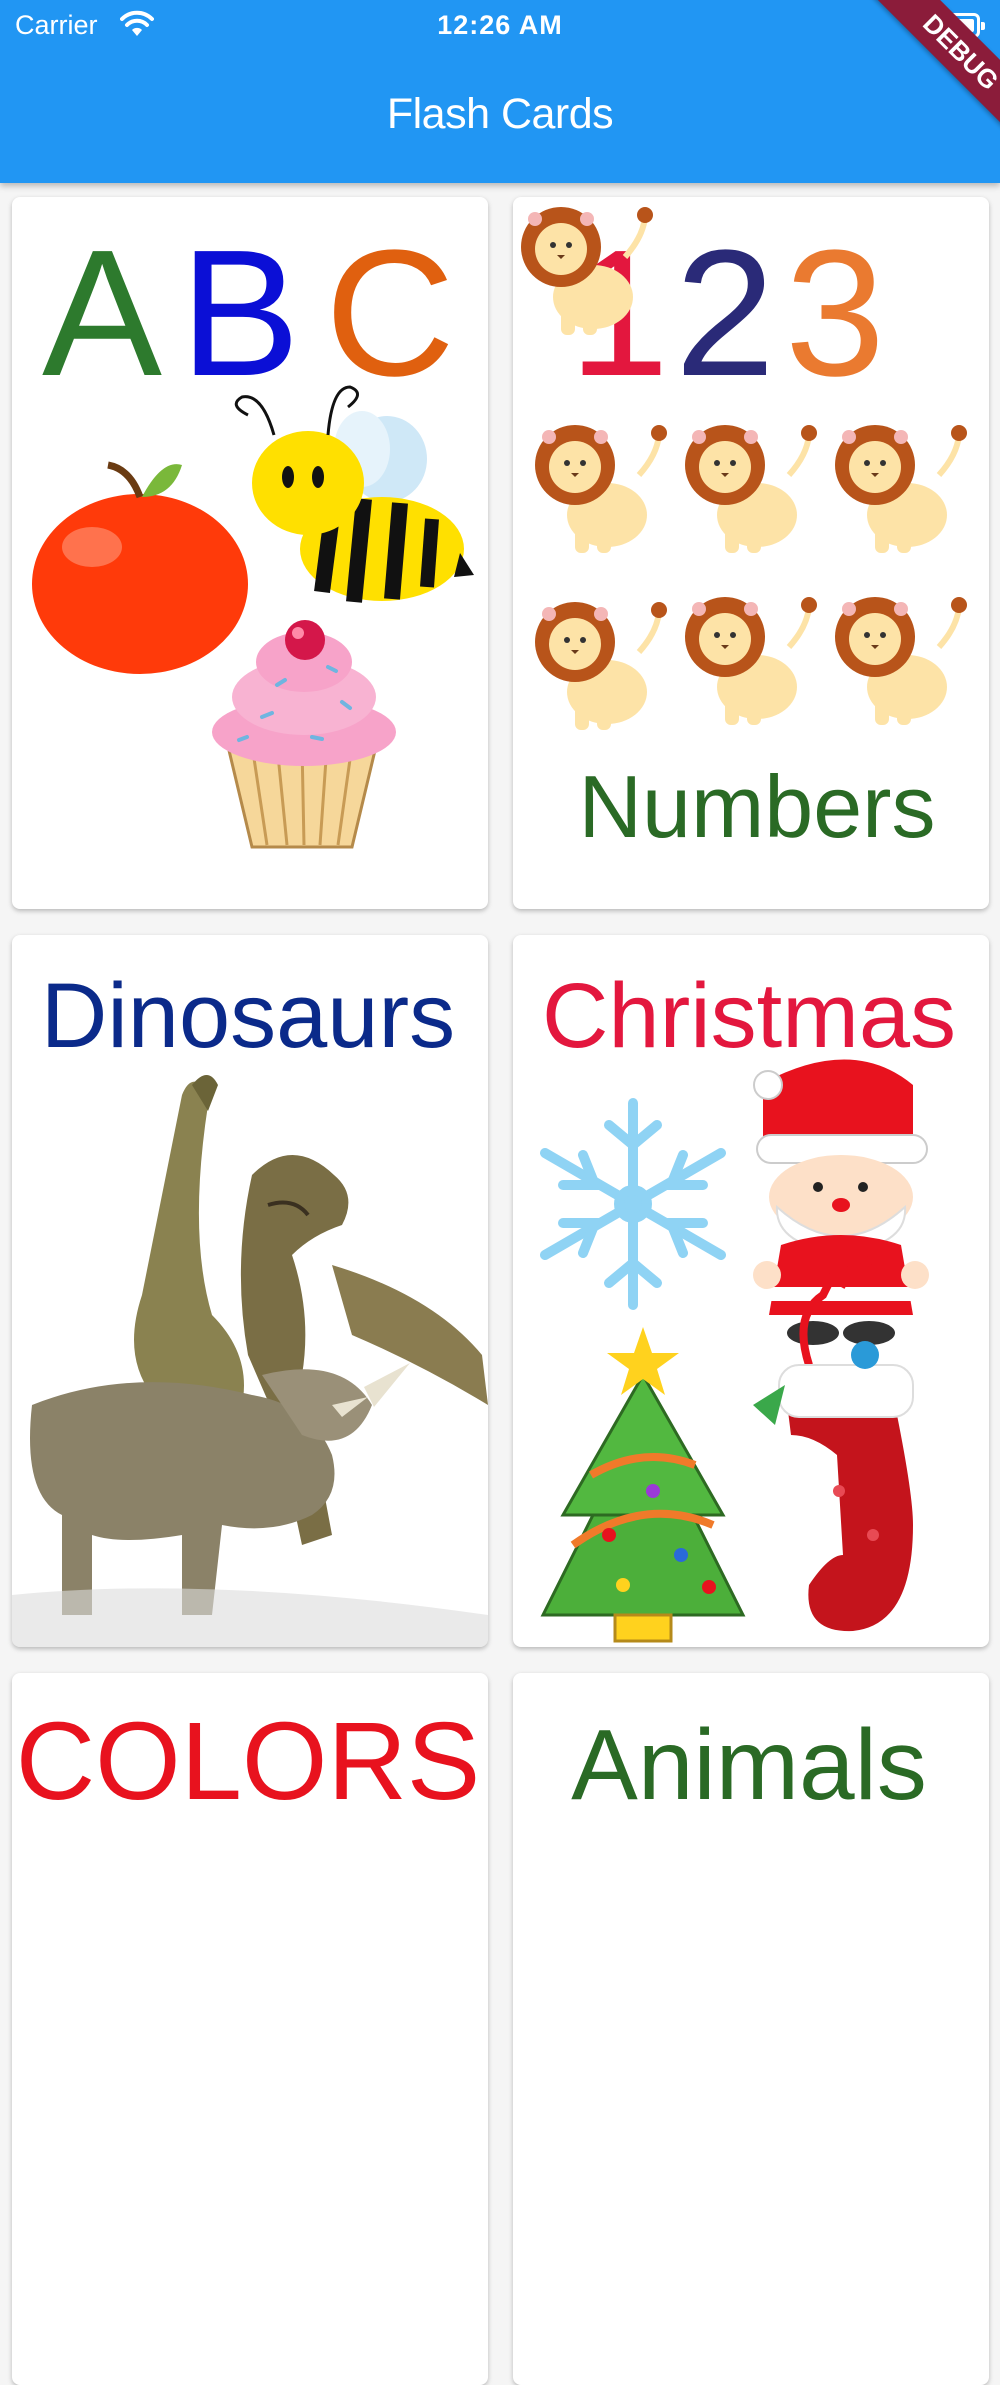 The width and height of the screenshot is (1000, 2385). What do you see at coordinates (751, 2029) in the screenshot?
I see `card-animals: Animals` at bounding box center [751, 2029].